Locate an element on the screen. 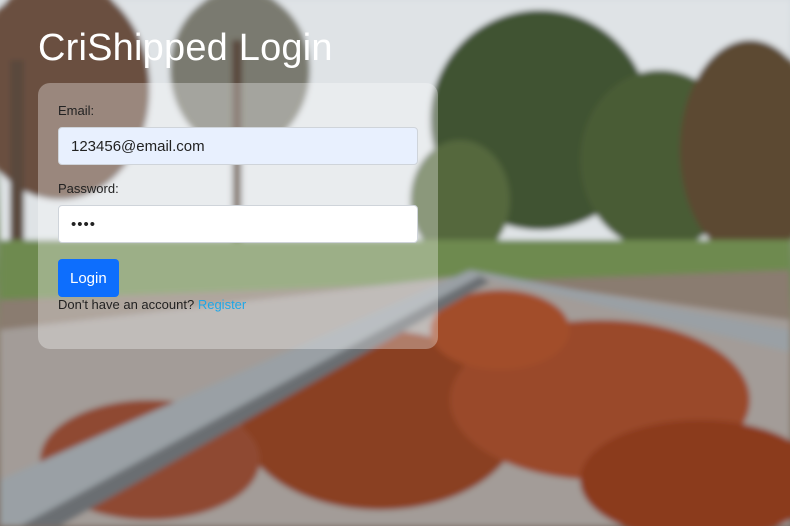 The width and height of the screenshot is (790, 526). signup-prompt: Don't have an account? Register is located at coordinates (152, 304).